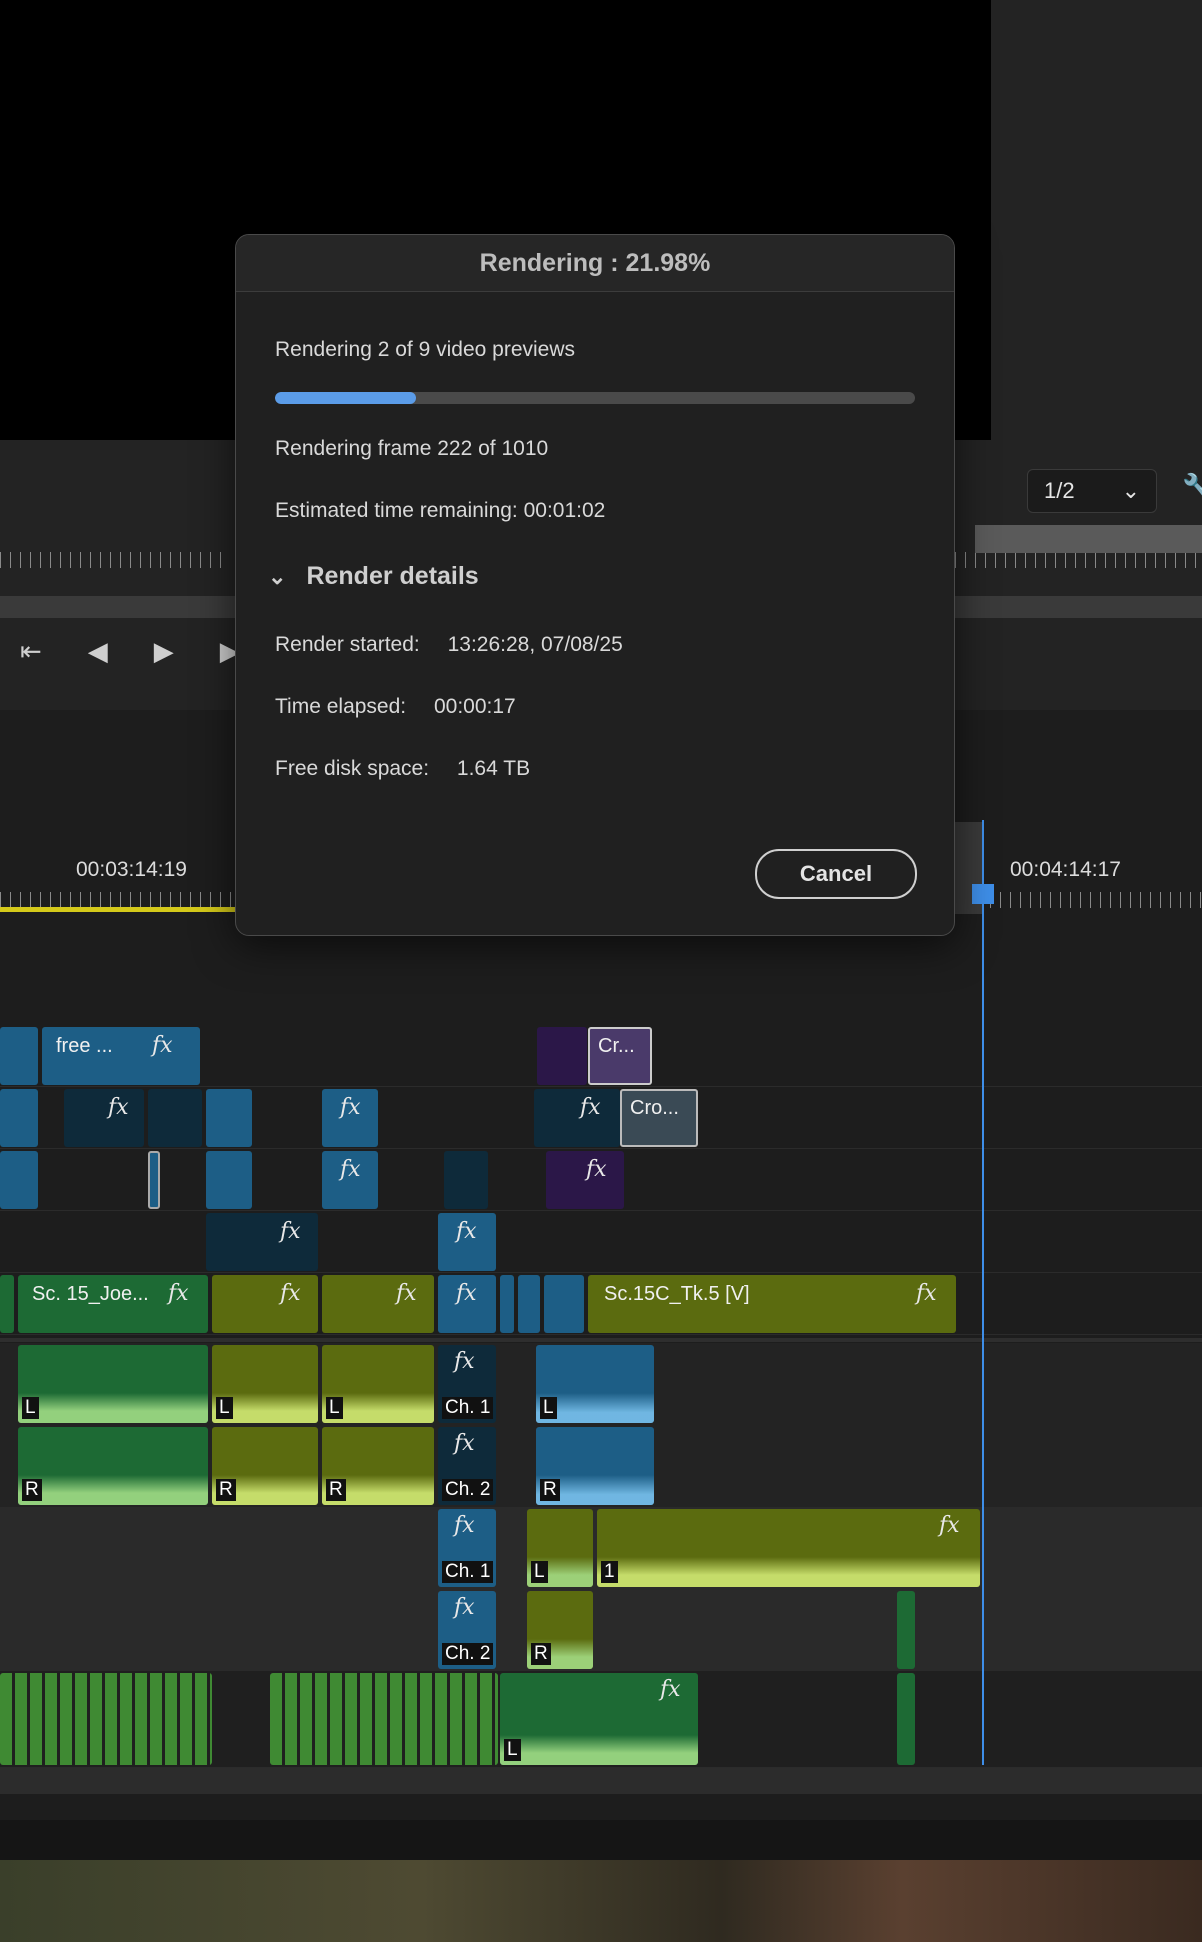 Image resolution: width=1202 pixels, height=1942 pixels. What do you see at coordinates (31, 651) in the screenshot?
I see `go-to-in-icon: ⇤` at bounding box center [31, 651].